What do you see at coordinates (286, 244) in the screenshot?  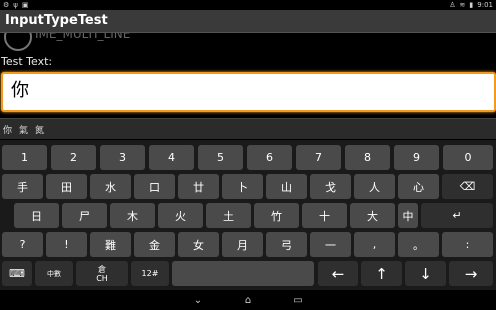 I see `key-gong: 弓` at bounding box center [286, 244].